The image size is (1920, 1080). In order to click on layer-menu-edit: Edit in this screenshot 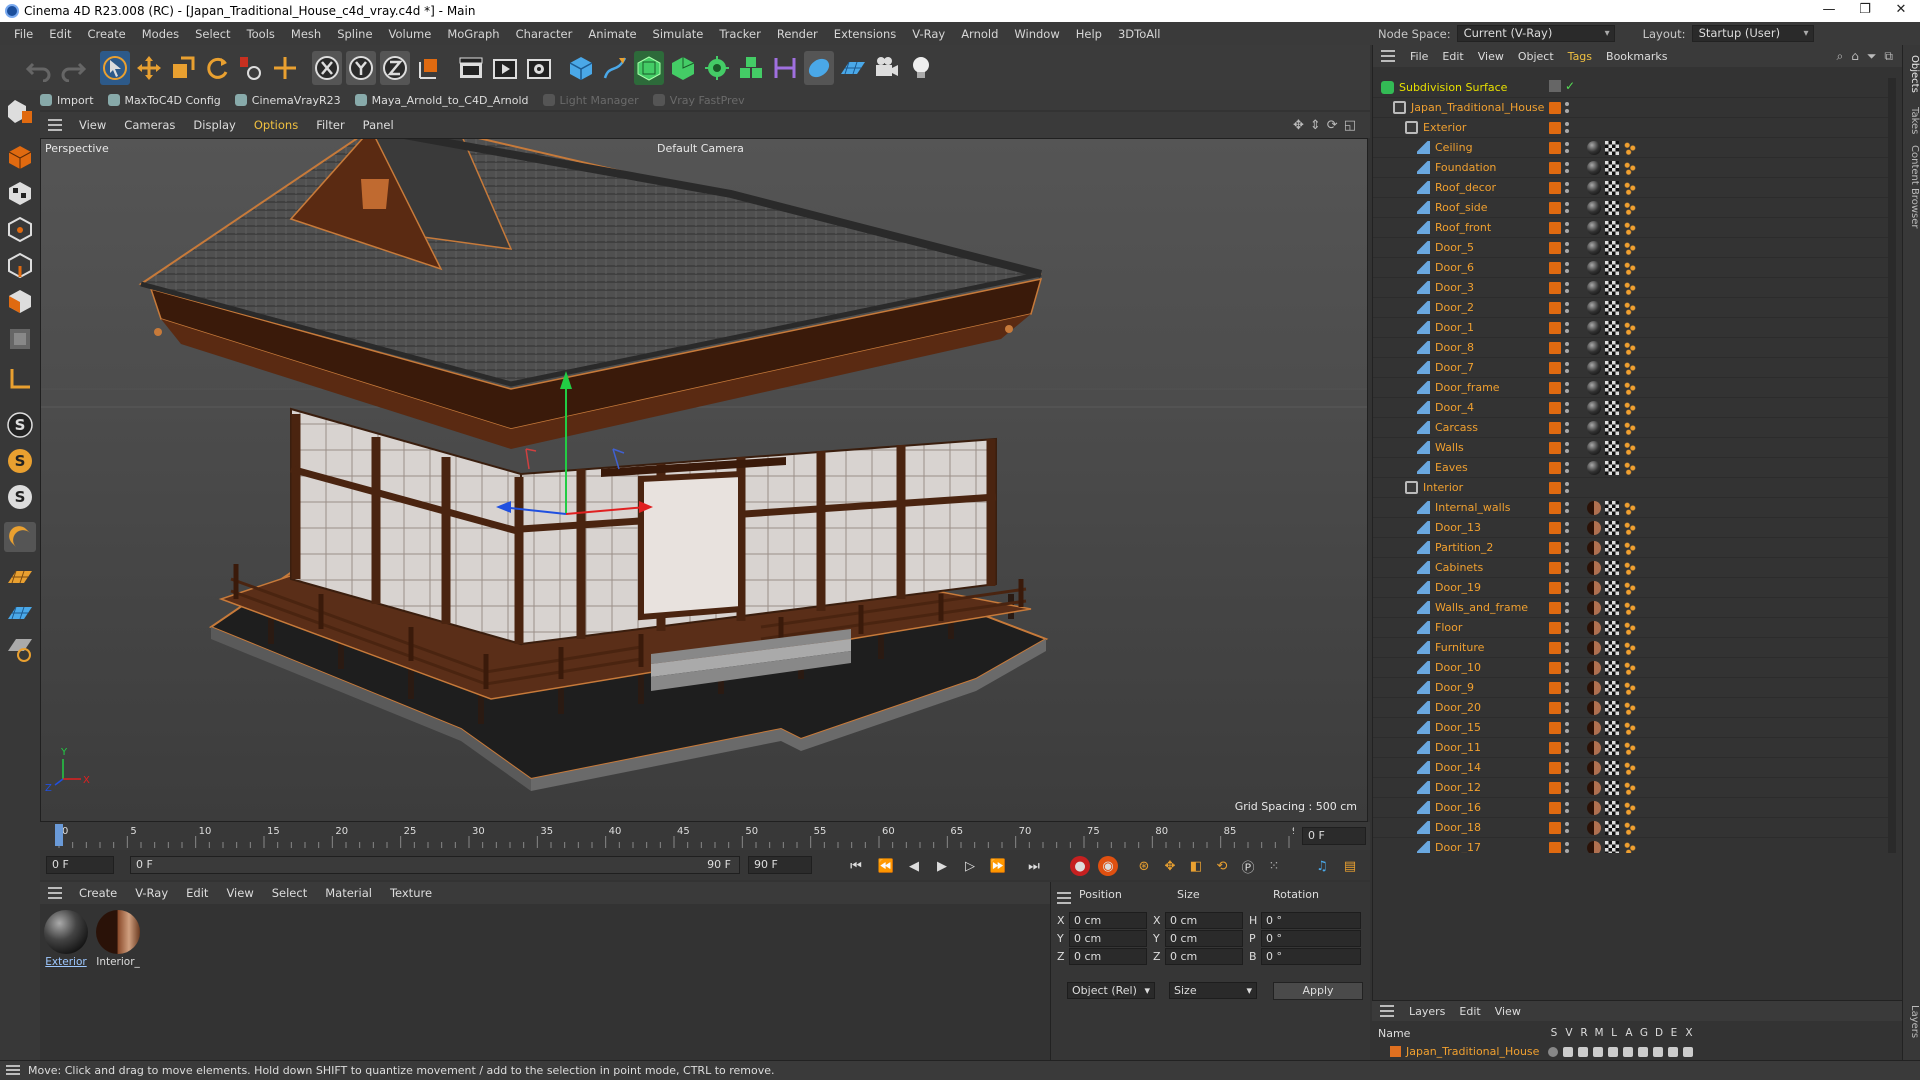, I will do `click(1469, 1011)`.